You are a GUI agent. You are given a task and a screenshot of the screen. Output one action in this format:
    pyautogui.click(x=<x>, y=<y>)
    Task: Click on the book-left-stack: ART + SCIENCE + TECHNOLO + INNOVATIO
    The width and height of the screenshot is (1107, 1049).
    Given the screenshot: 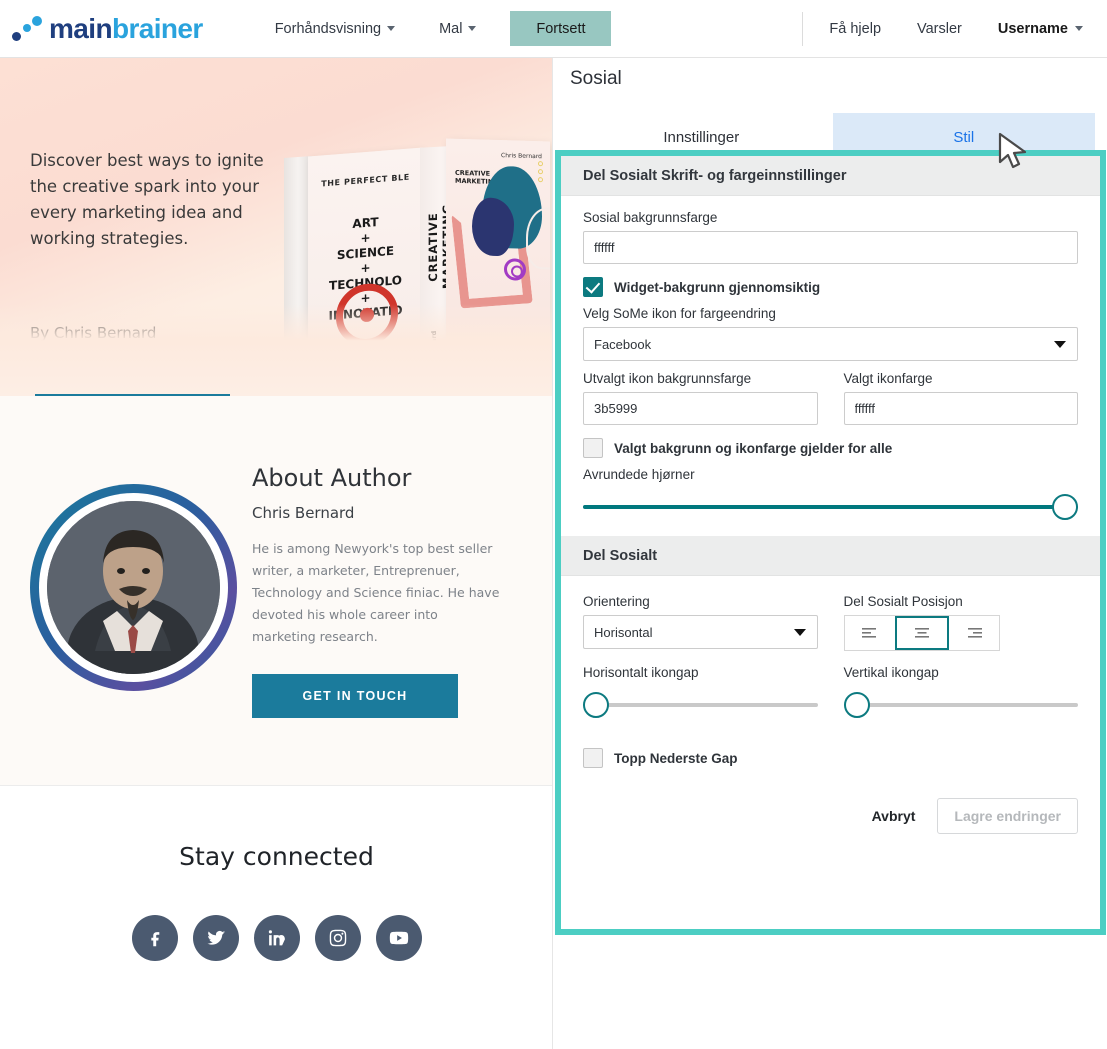 What is the action you would take?
    pyautogui.click(x=365, y=268)
    